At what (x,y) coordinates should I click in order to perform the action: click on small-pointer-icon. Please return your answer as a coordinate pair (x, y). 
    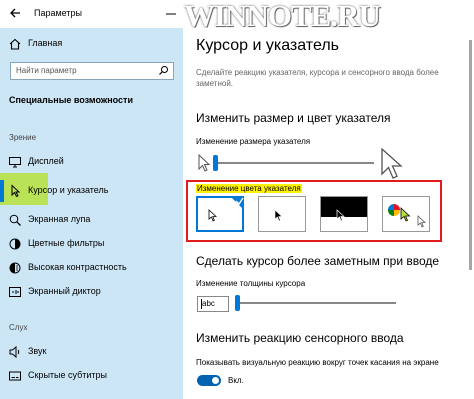
    Looking at the image, I should click on (204, 163).